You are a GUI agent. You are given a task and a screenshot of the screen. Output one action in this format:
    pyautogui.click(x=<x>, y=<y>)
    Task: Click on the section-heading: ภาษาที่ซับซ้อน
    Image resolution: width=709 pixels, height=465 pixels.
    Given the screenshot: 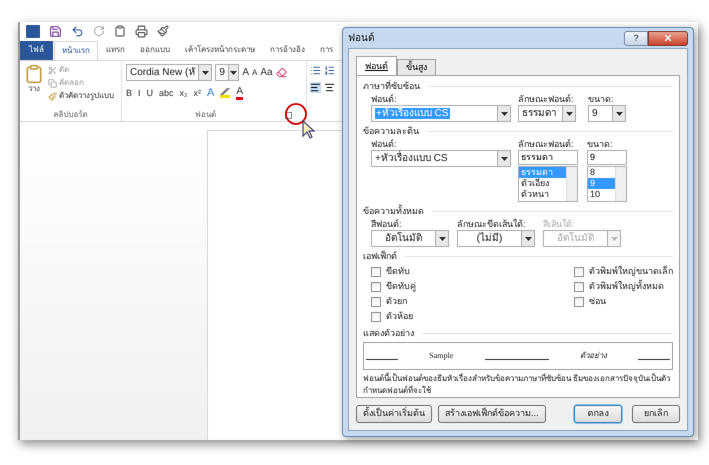 What is the action you would take?
    pyautogui.click(x=391, y=86)
    